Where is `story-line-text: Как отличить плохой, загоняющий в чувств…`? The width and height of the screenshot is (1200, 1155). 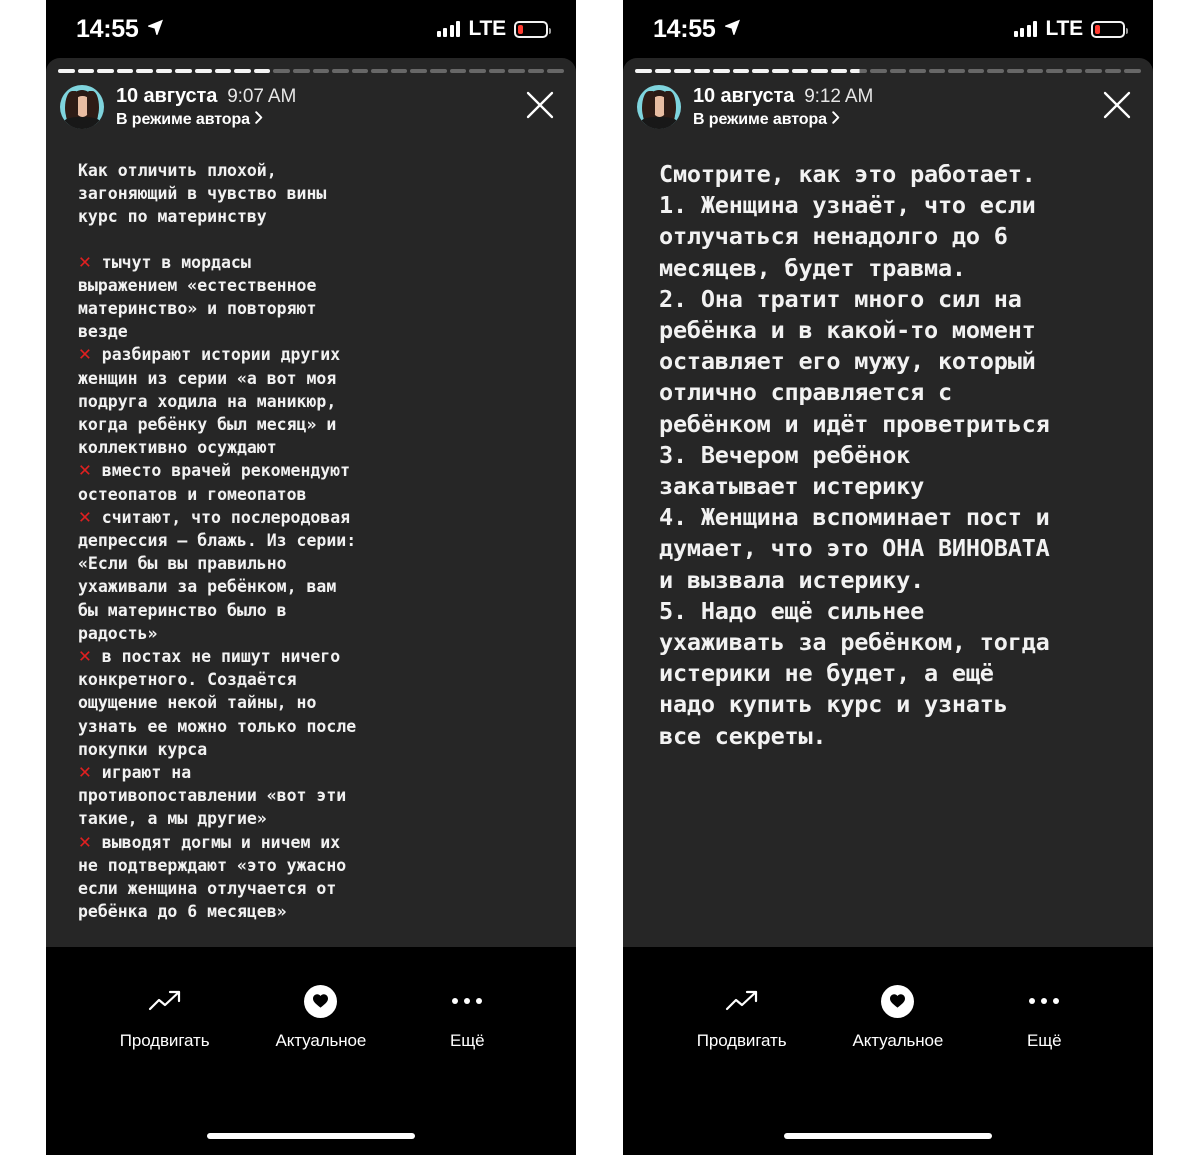
story-line-text: Как отличить плохой, загоняющий в чувств… is located at coordinates (202, 194).